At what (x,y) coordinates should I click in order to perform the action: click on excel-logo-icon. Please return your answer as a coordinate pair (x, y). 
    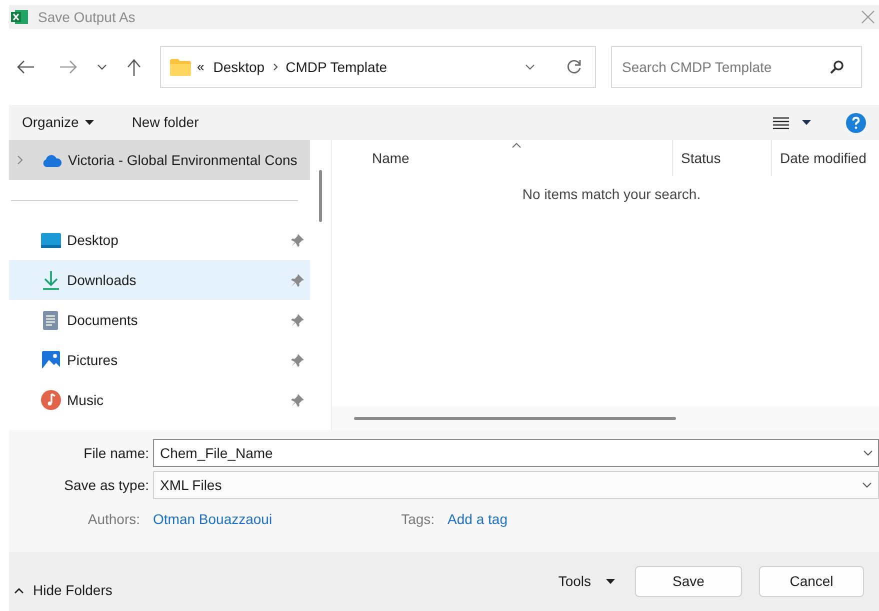
    Looking at the image, I should click on (20, 17).